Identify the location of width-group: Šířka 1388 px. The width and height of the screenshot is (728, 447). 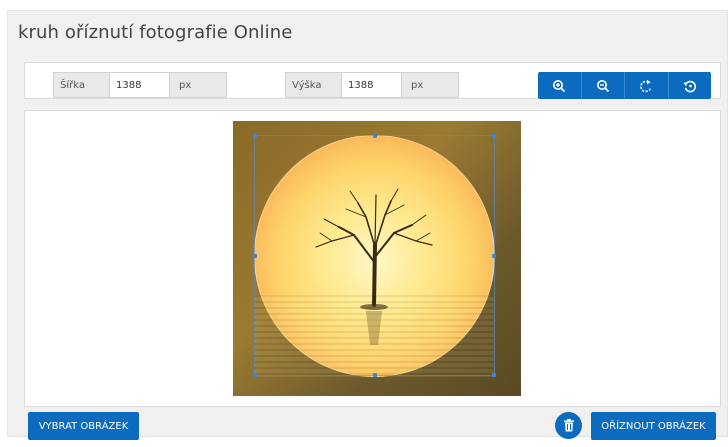
(140, 85).